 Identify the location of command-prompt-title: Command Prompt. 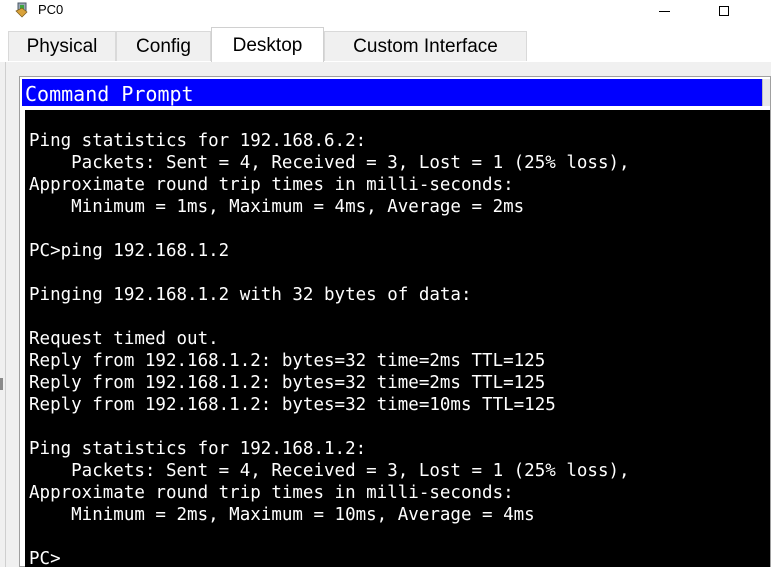
(109, 94).